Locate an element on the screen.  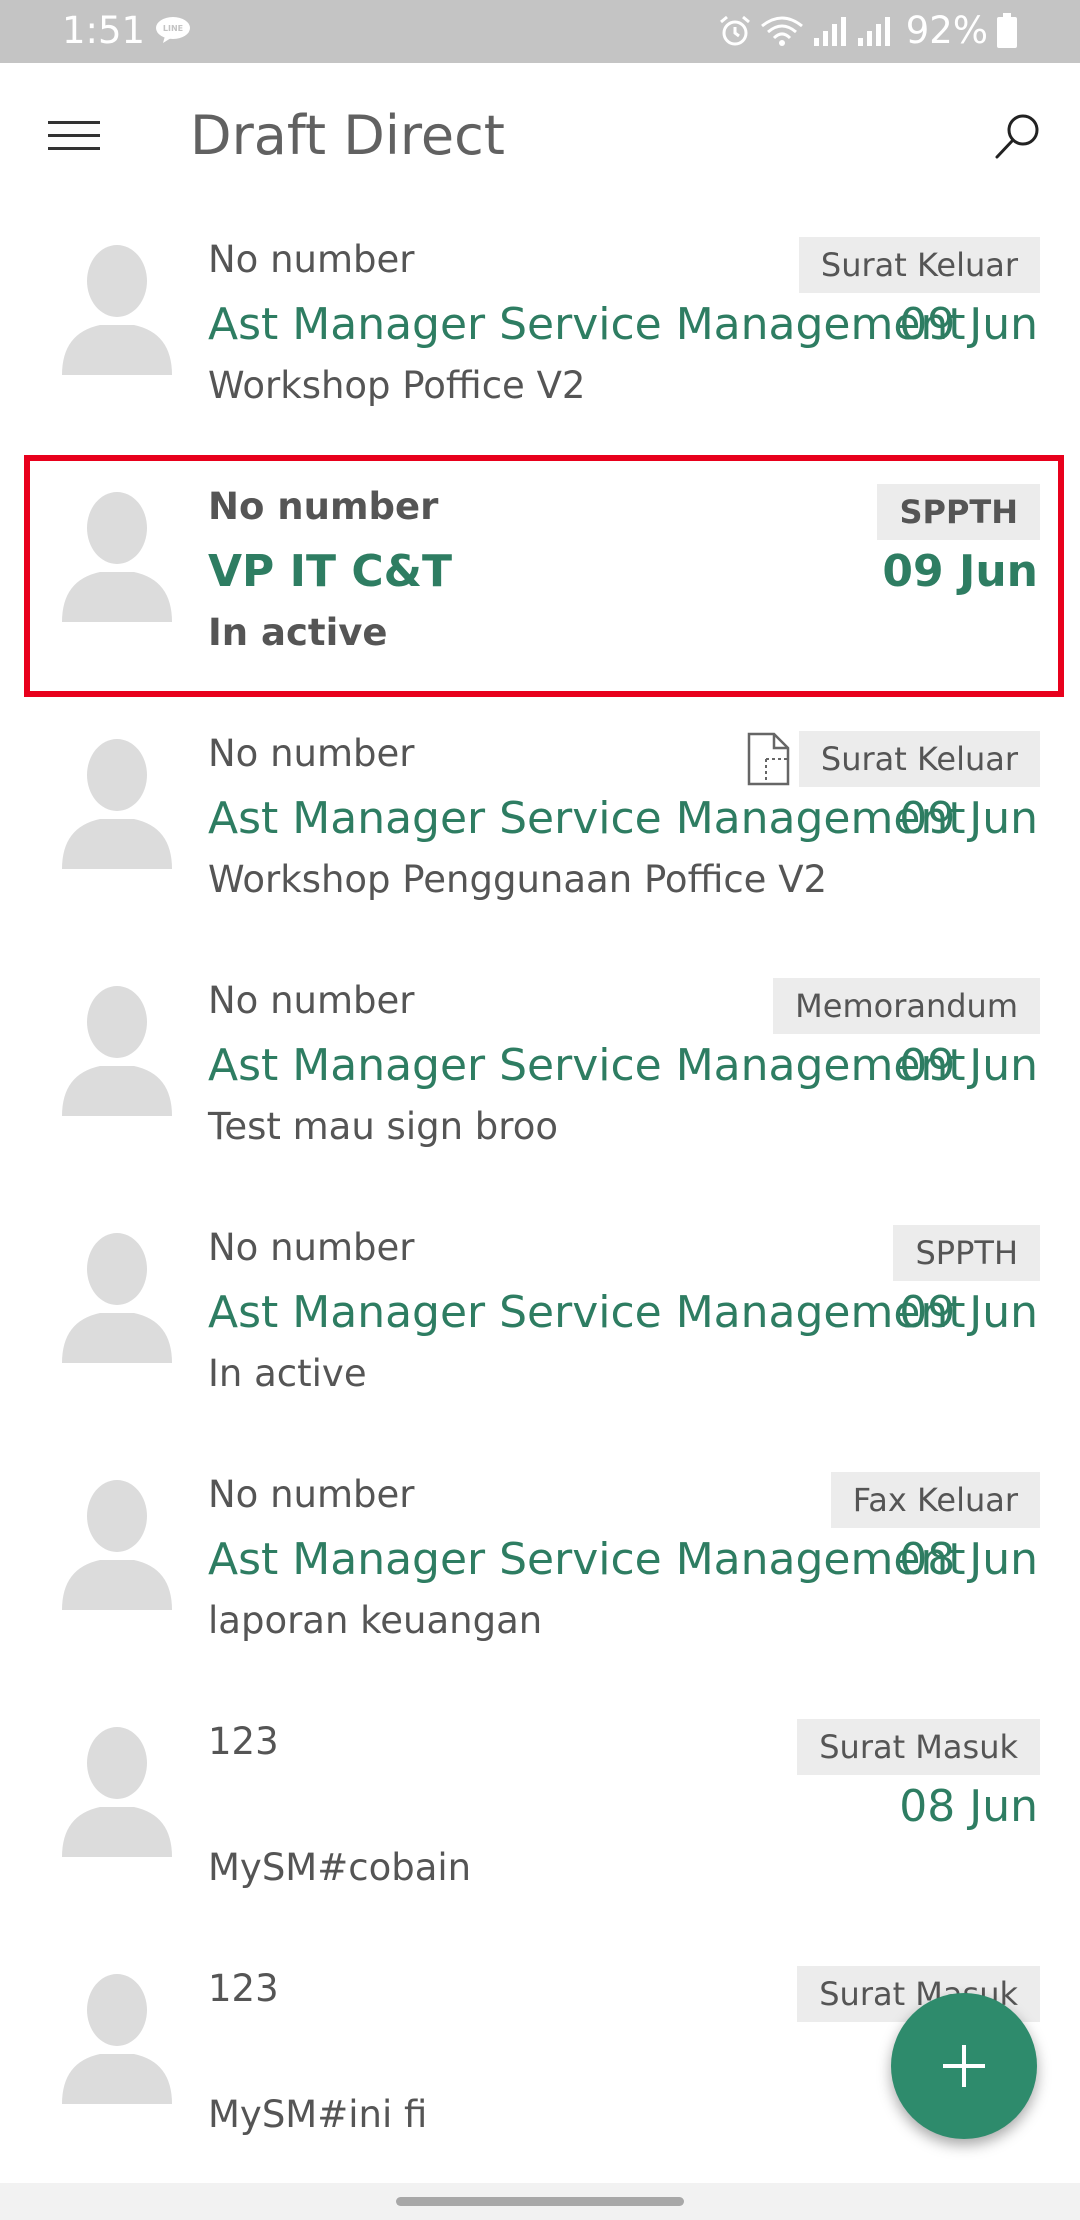
list-item: 123 Surat Masuk 08 Jun MySM#cobain is located at coordinates (540, 1818).